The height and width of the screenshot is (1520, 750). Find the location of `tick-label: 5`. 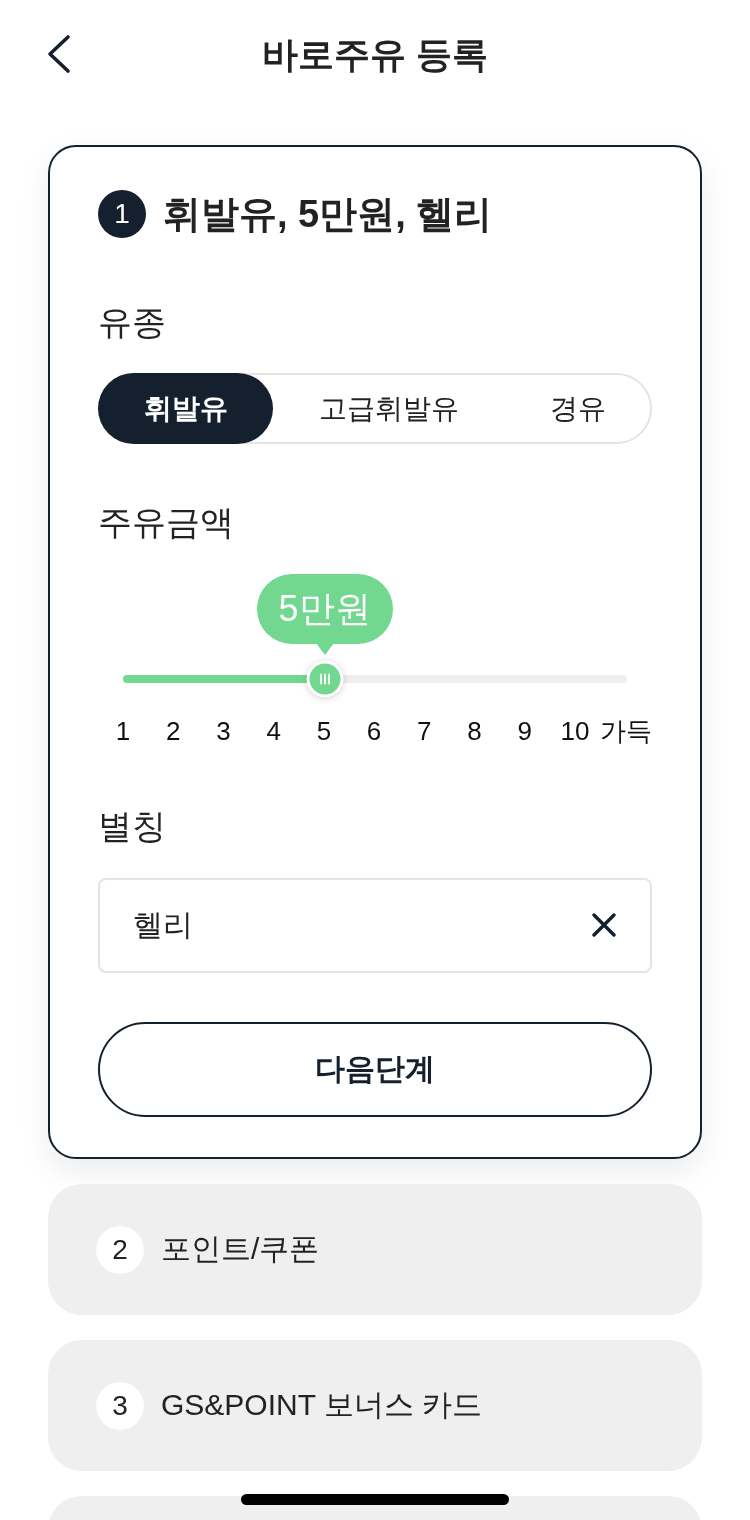

tick-label: 5 is located at coordinates (324, 731).